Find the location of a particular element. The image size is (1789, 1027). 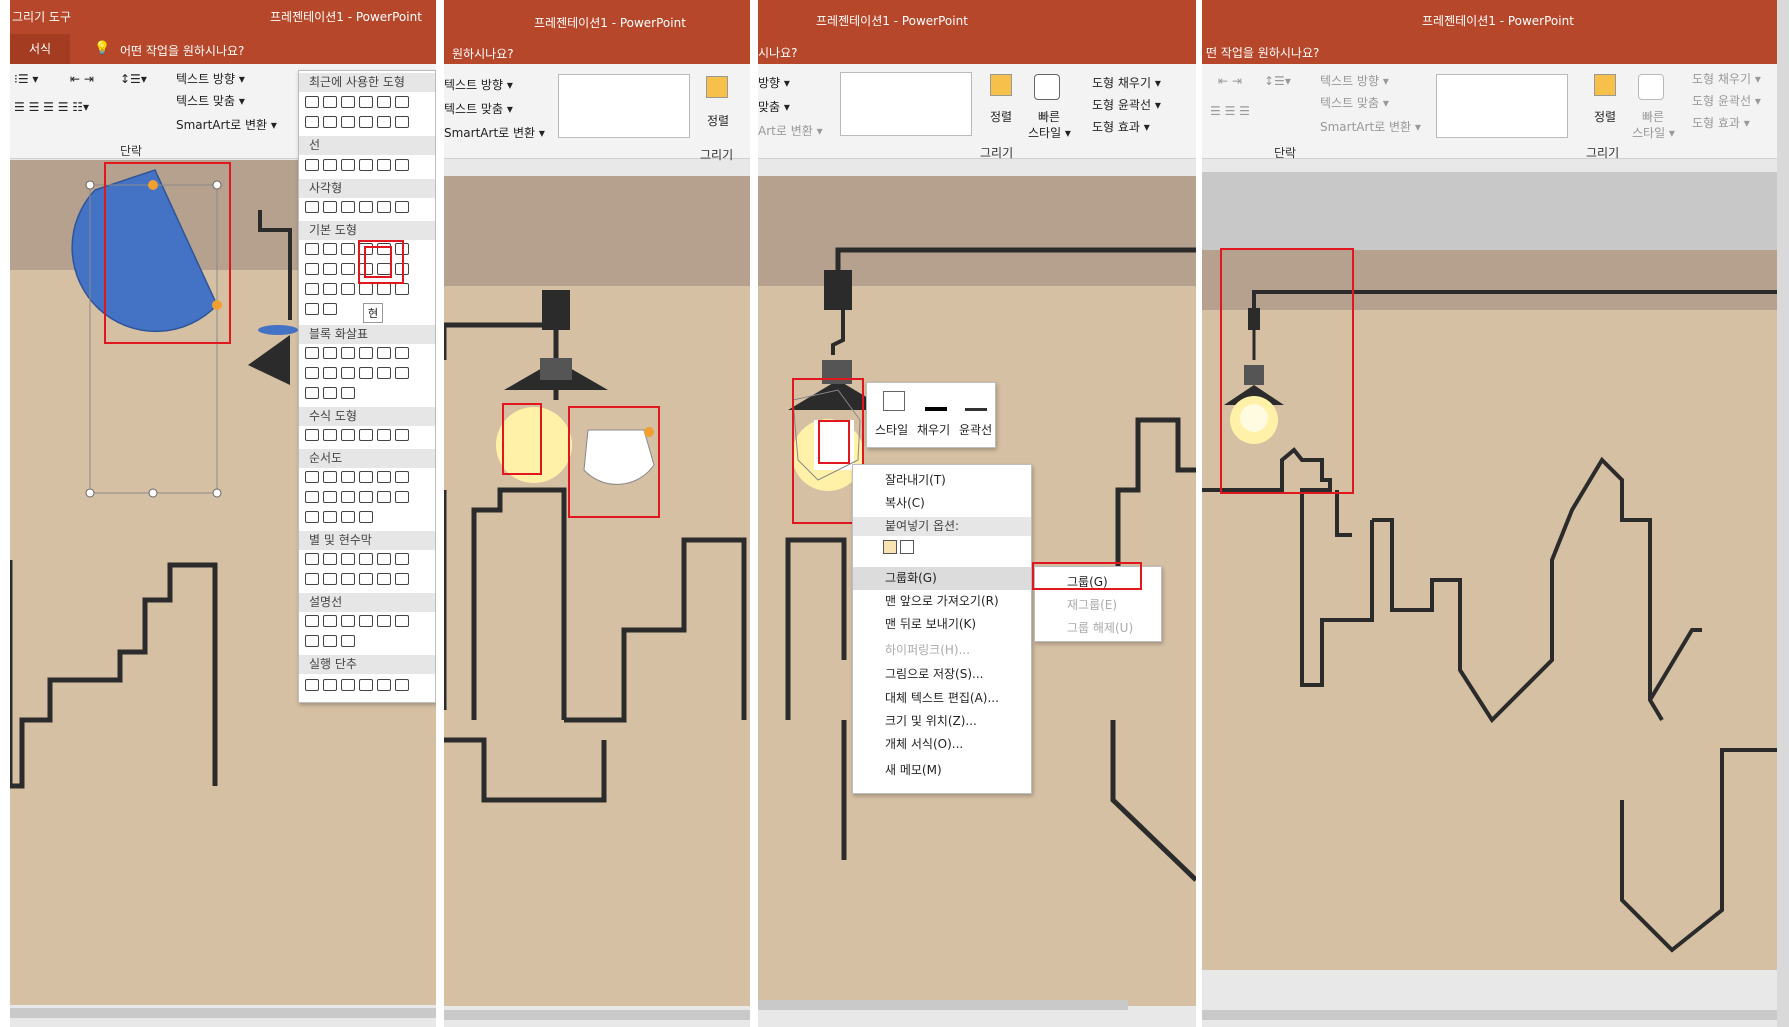

gallery-section-flowchart: 순서도 is located at coordinates (367, 458).